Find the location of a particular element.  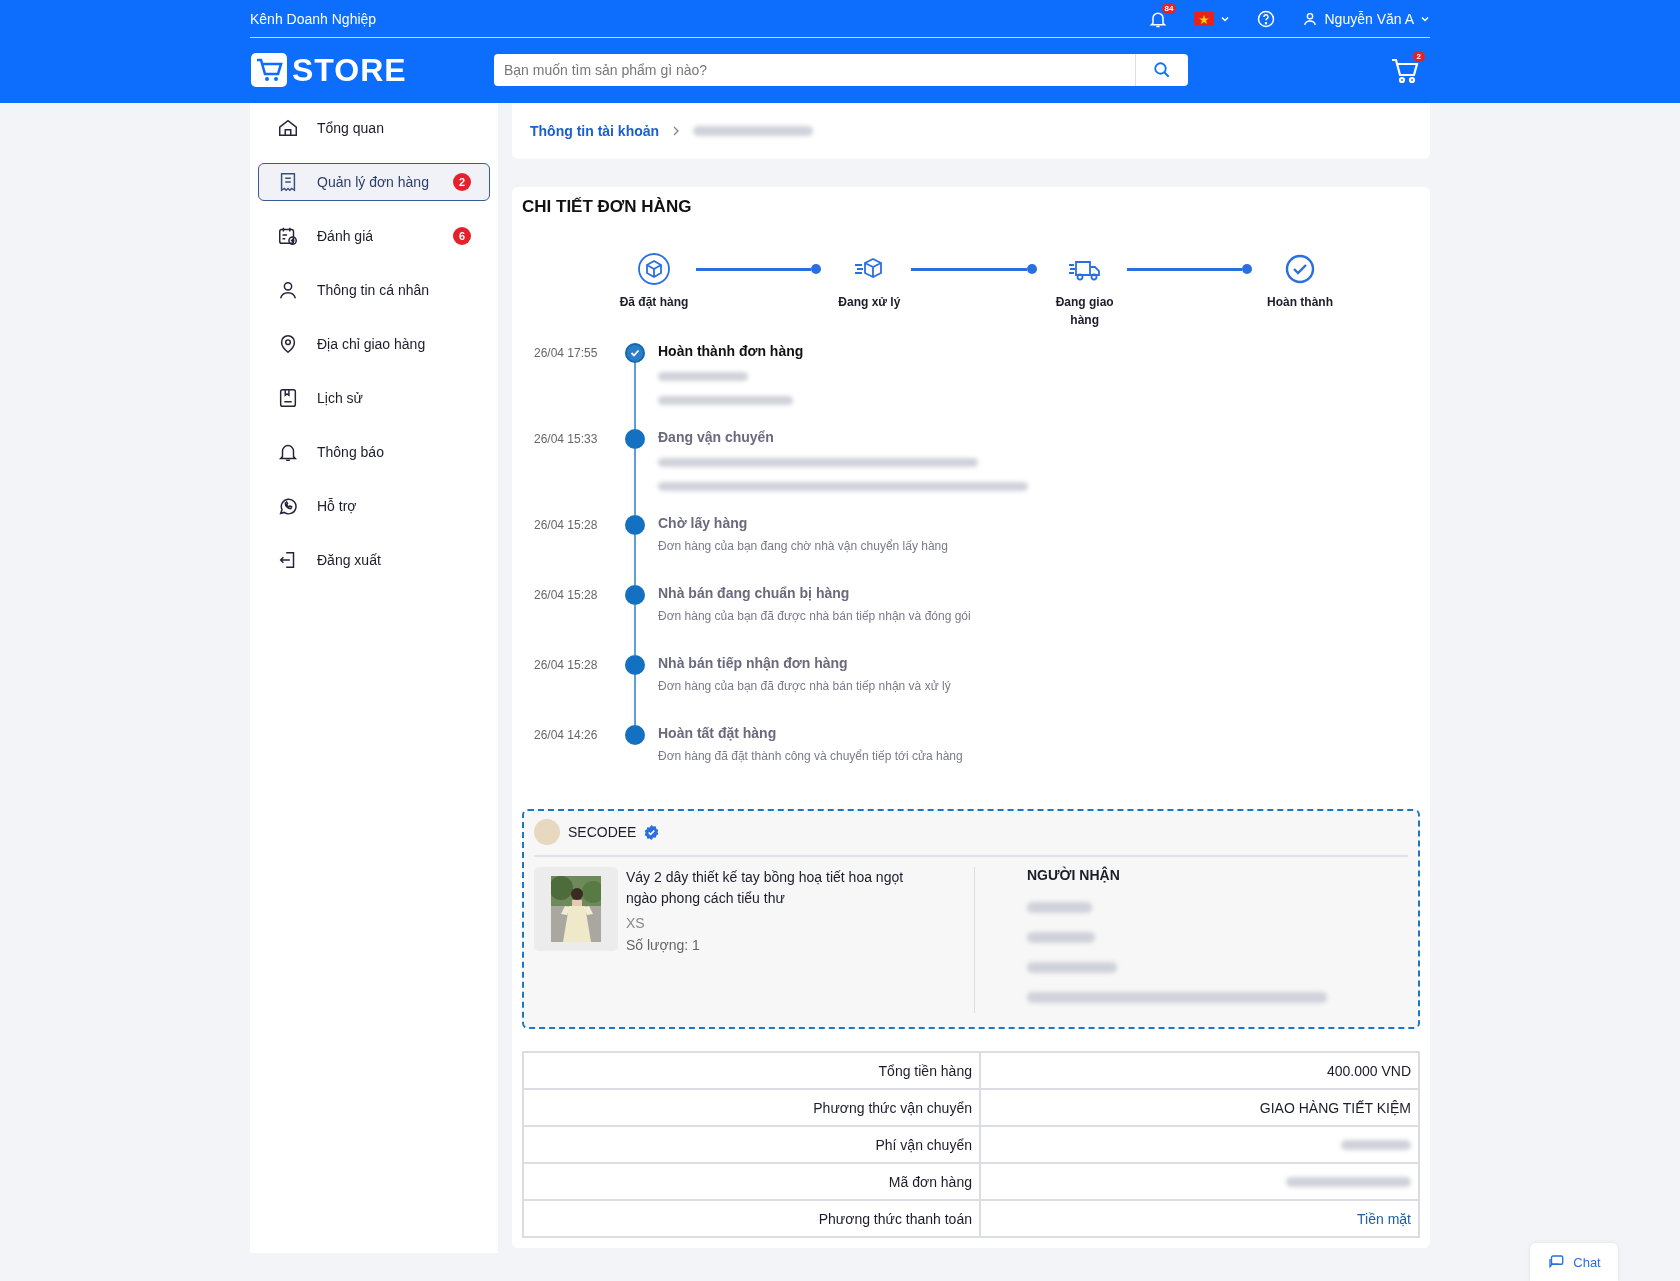

count-badge: 6 is located at coordinates (462, 236).